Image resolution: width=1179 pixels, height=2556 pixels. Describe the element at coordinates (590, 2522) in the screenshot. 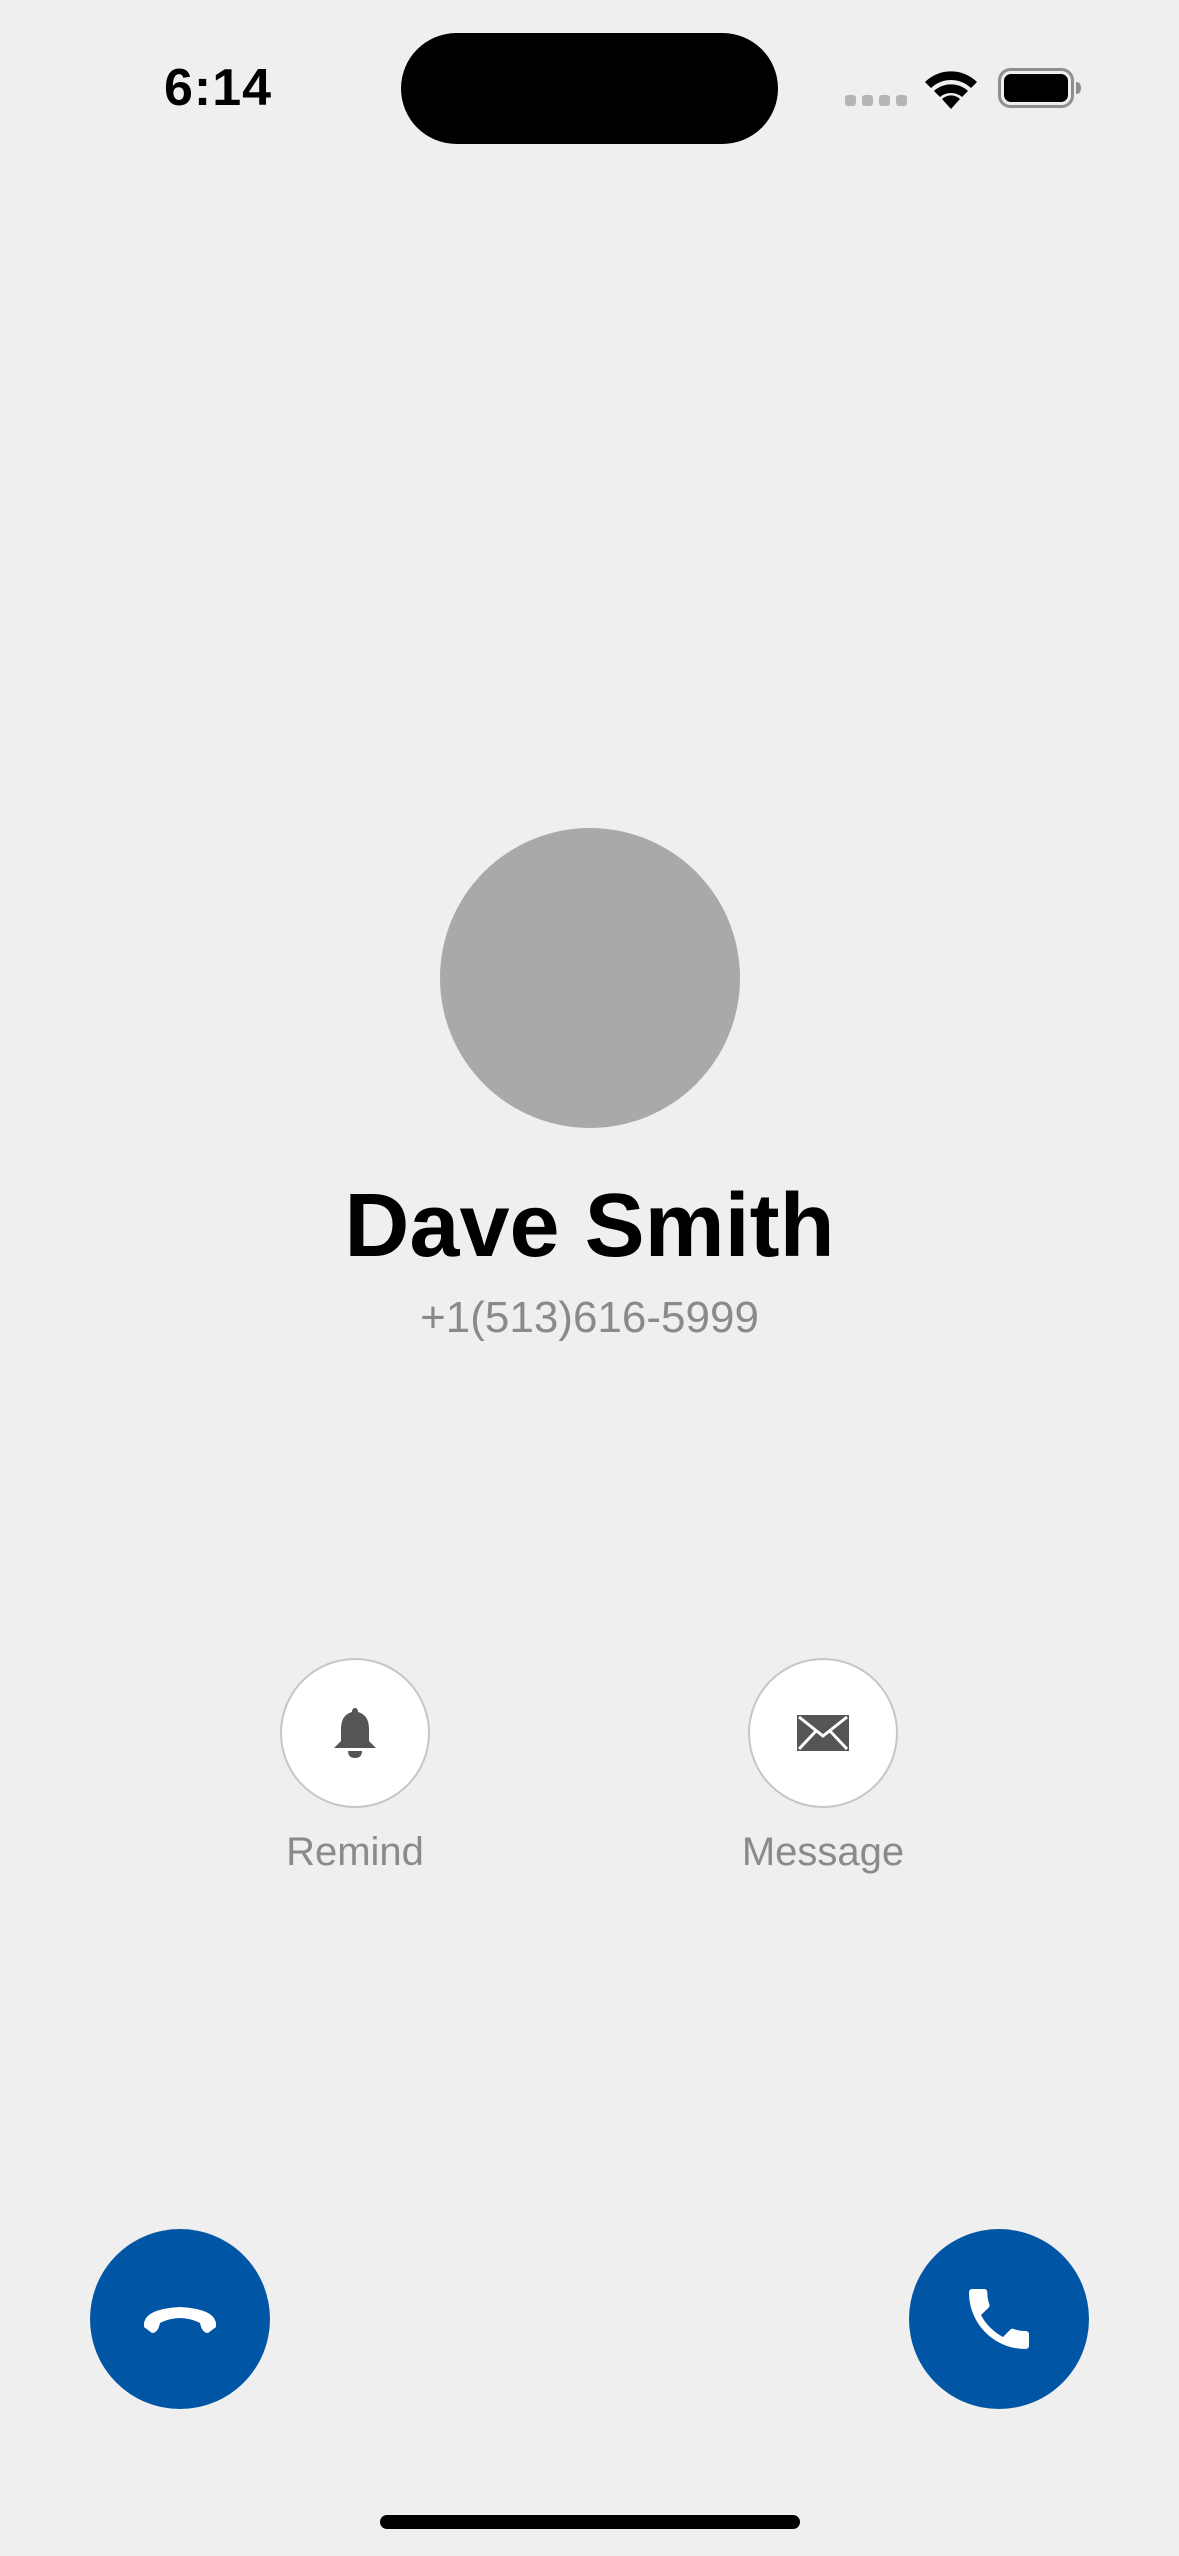

I see `home-indicator` at that location.